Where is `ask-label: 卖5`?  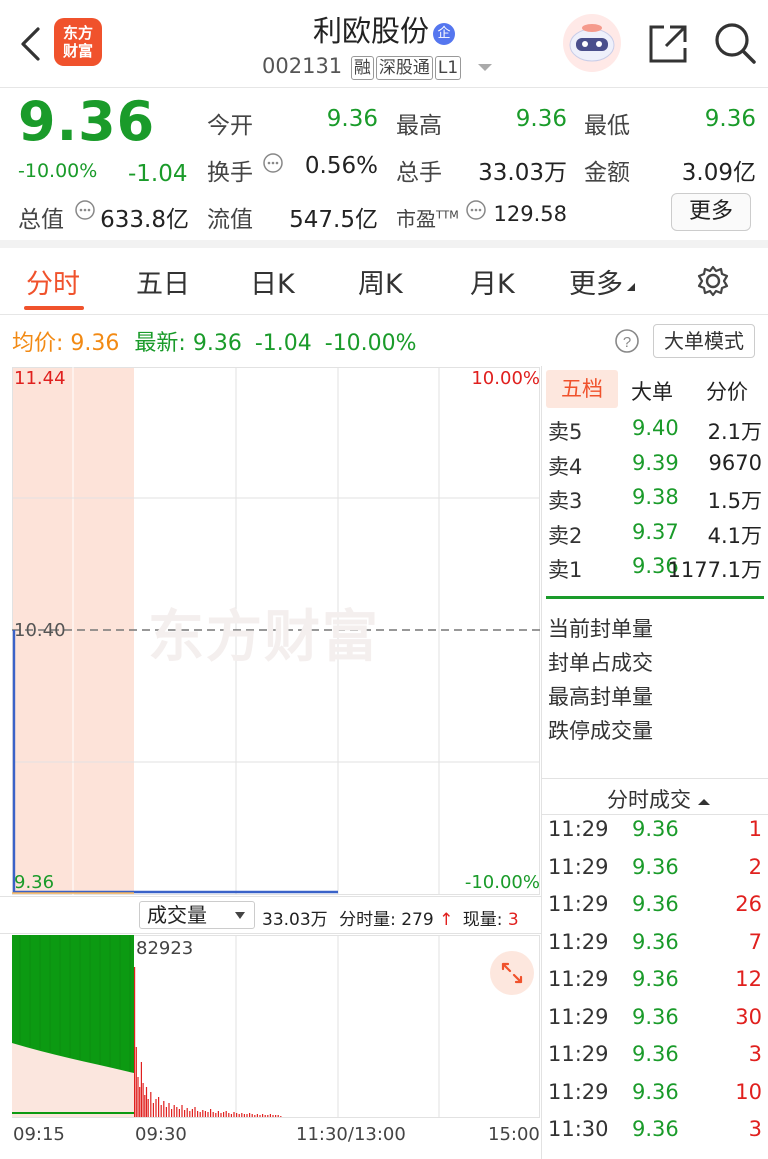
ask-label: 卖5 is located at coordinates (565, 432).